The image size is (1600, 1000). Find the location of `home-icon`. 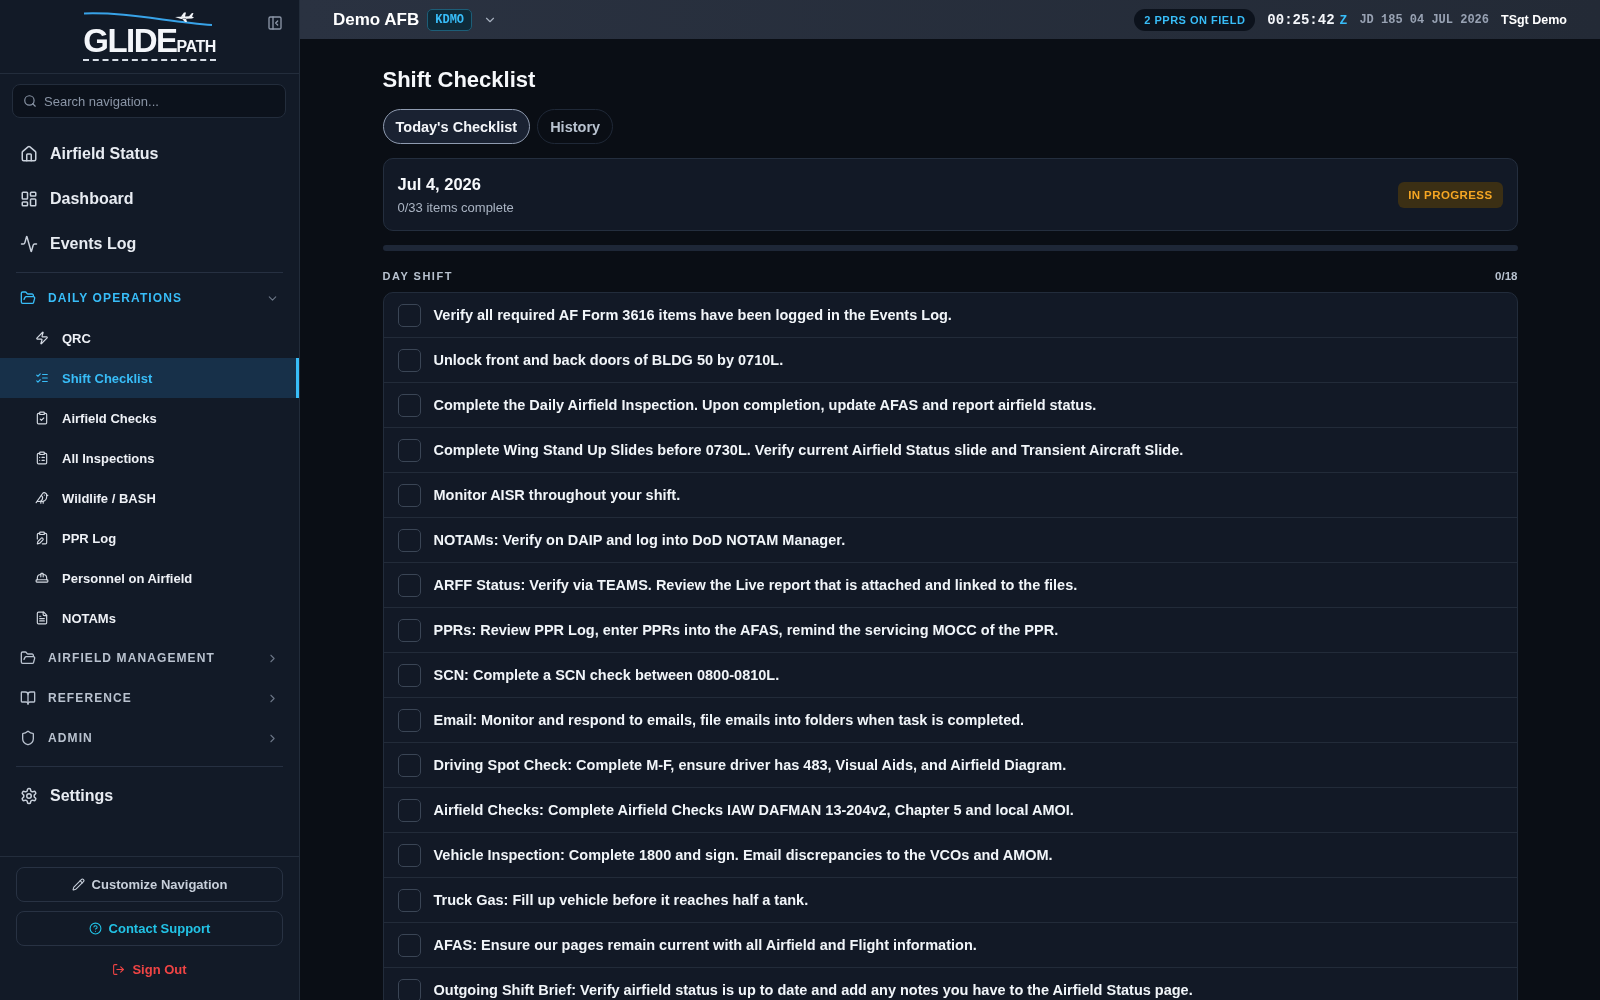

home-icon is located at coordinates (29, 153).